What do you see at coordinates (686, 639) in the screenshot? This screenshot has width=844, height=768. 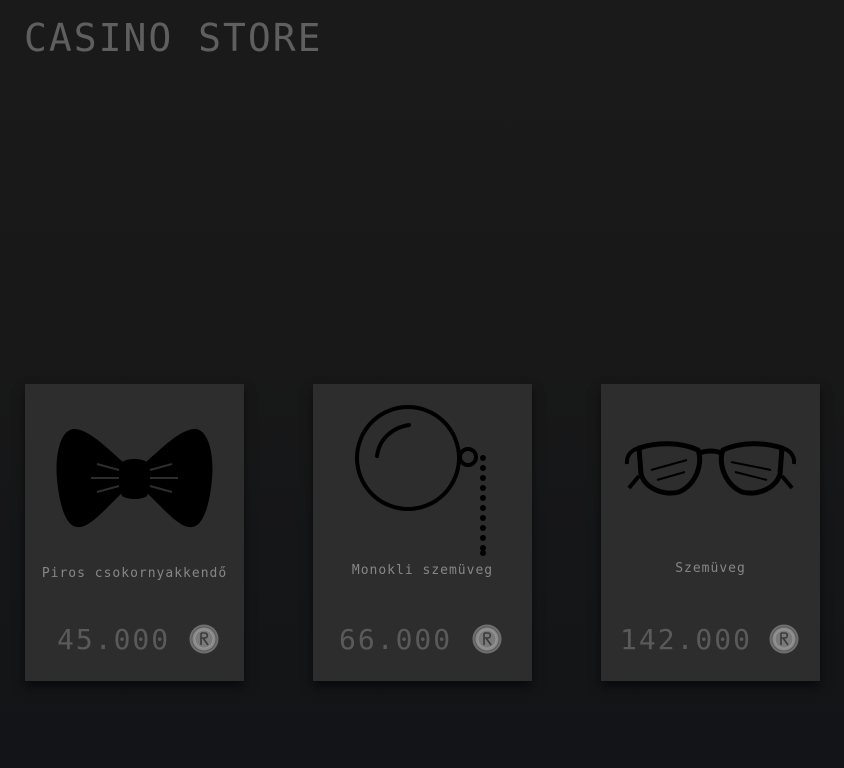 I see `item-price: 142.000` at bounding box center [686, 639].